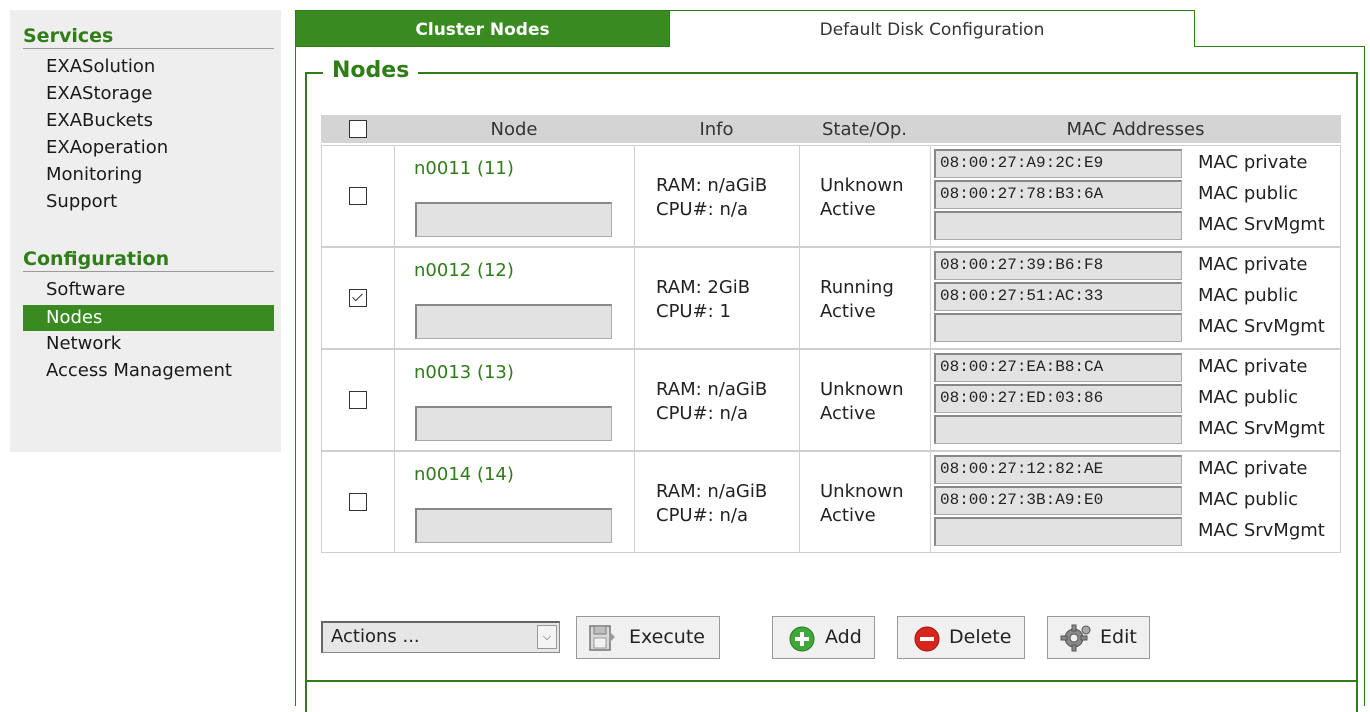 This screenshot has width=1370, height=712. I want to click on mac-public-field: 08:00:27:3B:A9:E0, so click(1058, 500).